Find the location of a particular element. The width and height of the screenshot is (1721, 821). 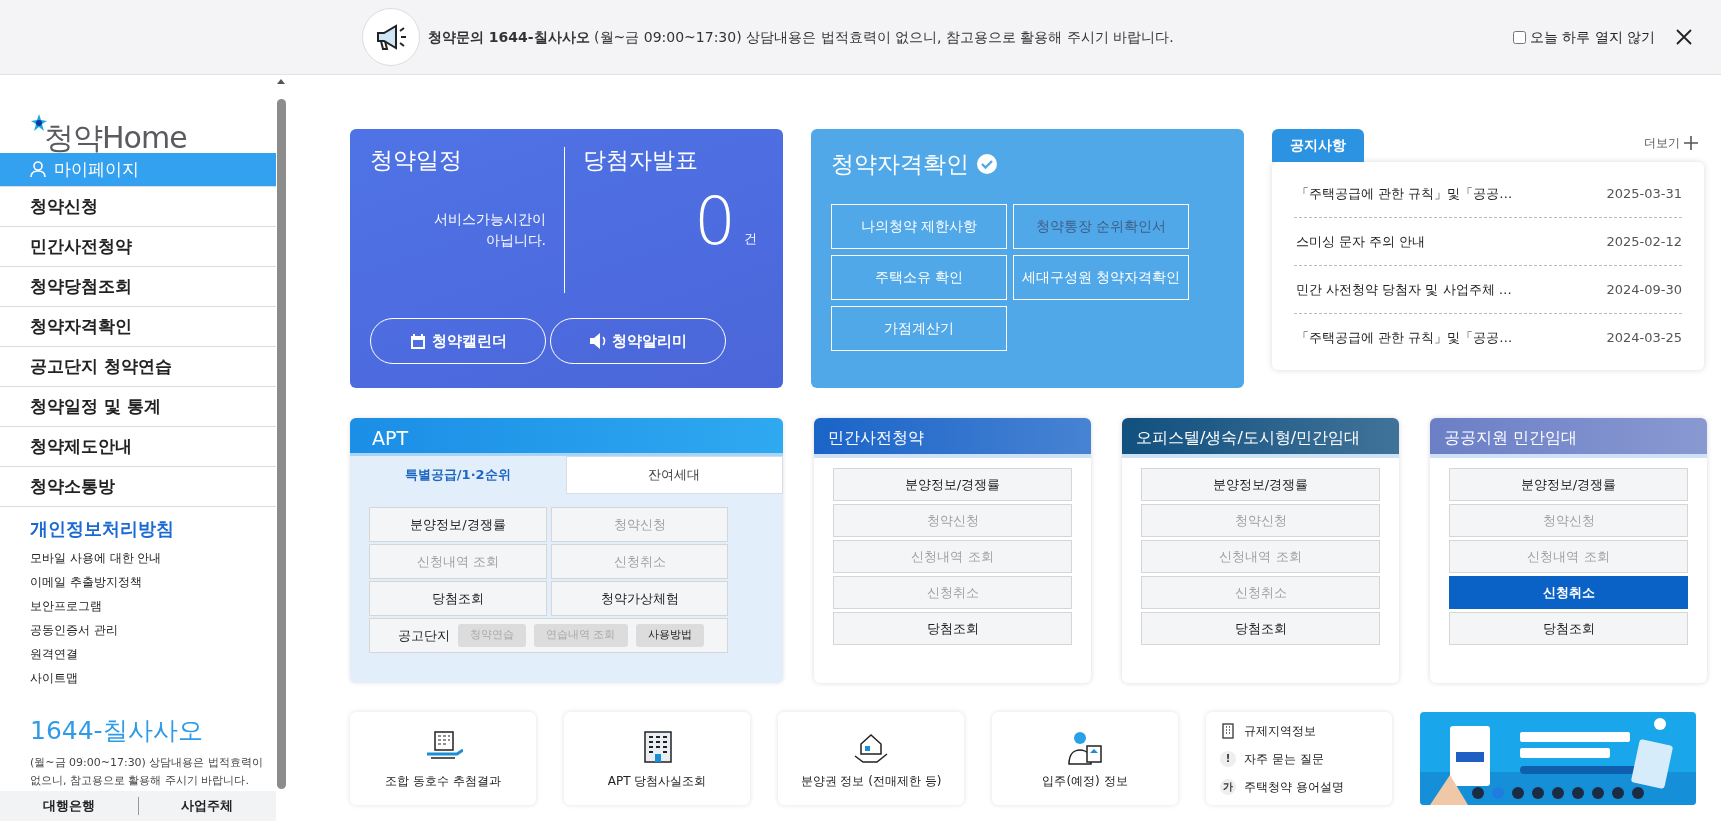

notice-date: 2025-03-31 is located at coordinates (1644, 193).